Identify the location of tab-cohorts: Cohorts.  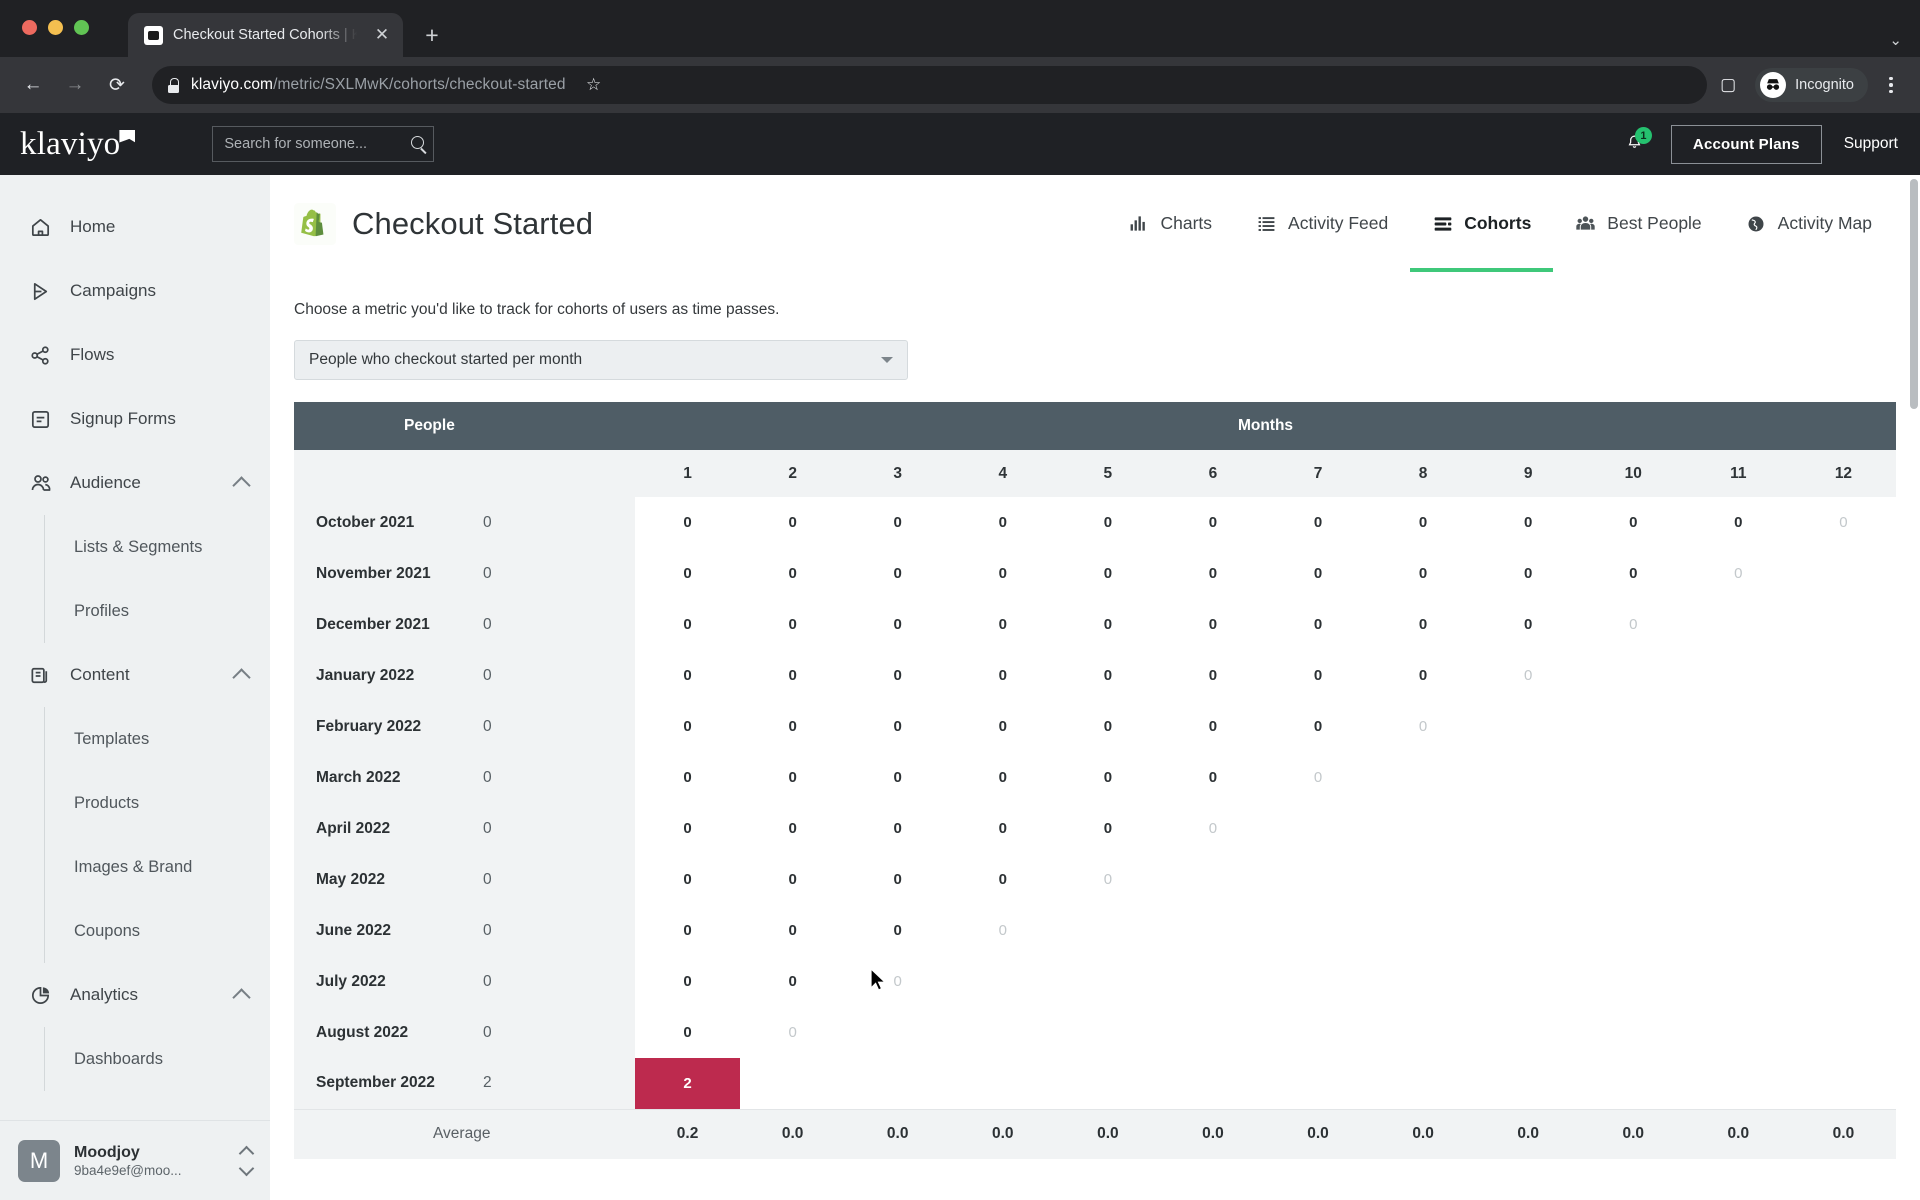
(1482, 223).